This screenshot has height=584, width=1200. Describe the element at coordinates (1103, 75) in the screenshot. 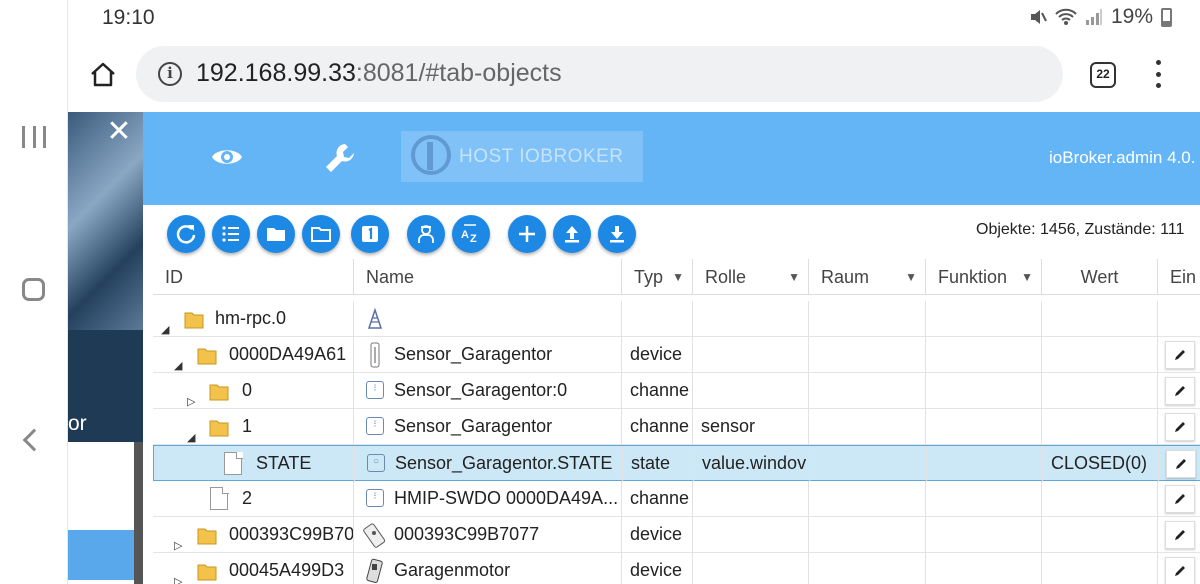

I see `tab-switcher-button: 22` at that location.